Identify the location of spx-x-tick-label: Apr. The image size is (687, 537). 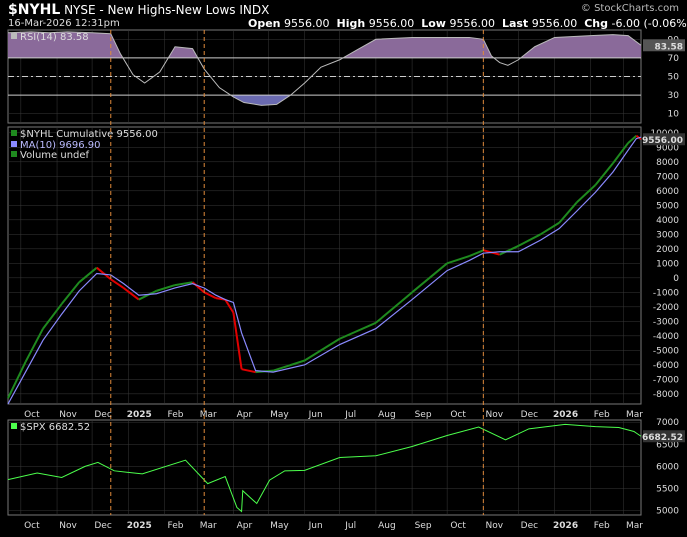
(245, 526).